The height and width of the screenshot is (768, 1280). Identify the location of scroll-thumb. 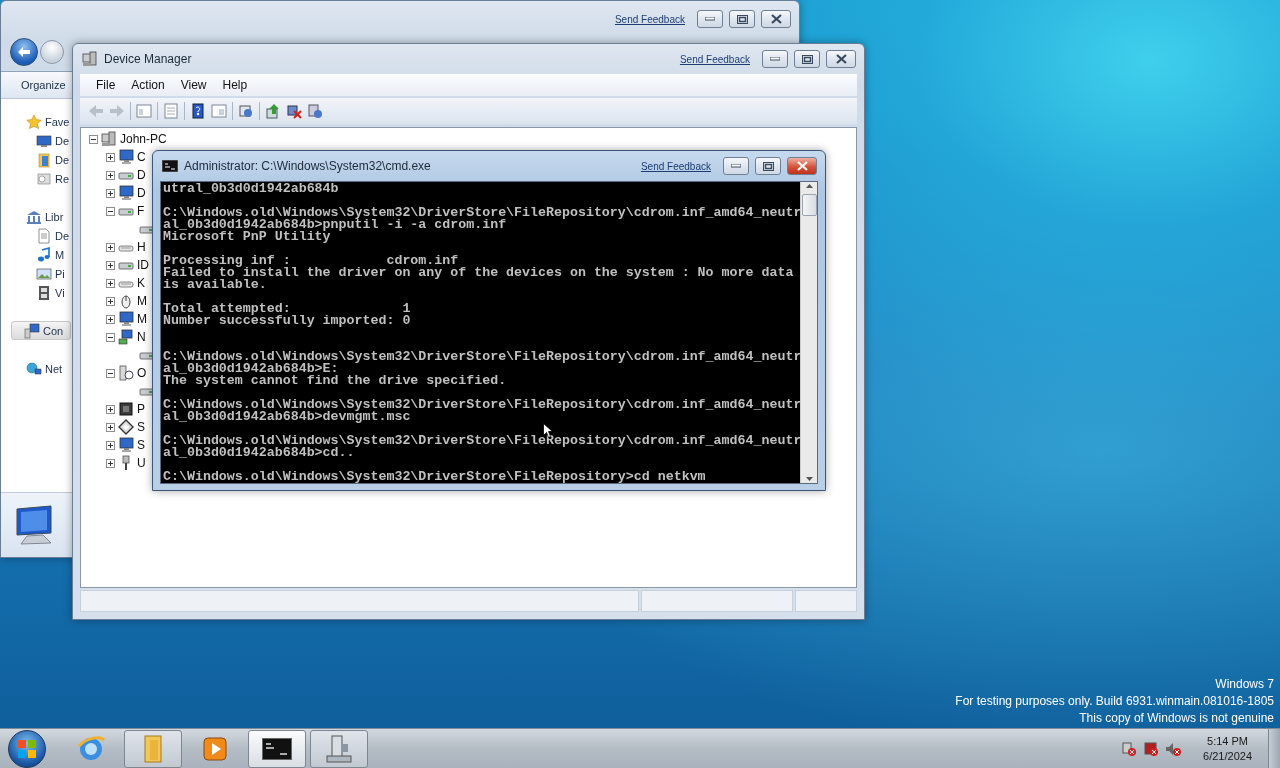
(809, 204).